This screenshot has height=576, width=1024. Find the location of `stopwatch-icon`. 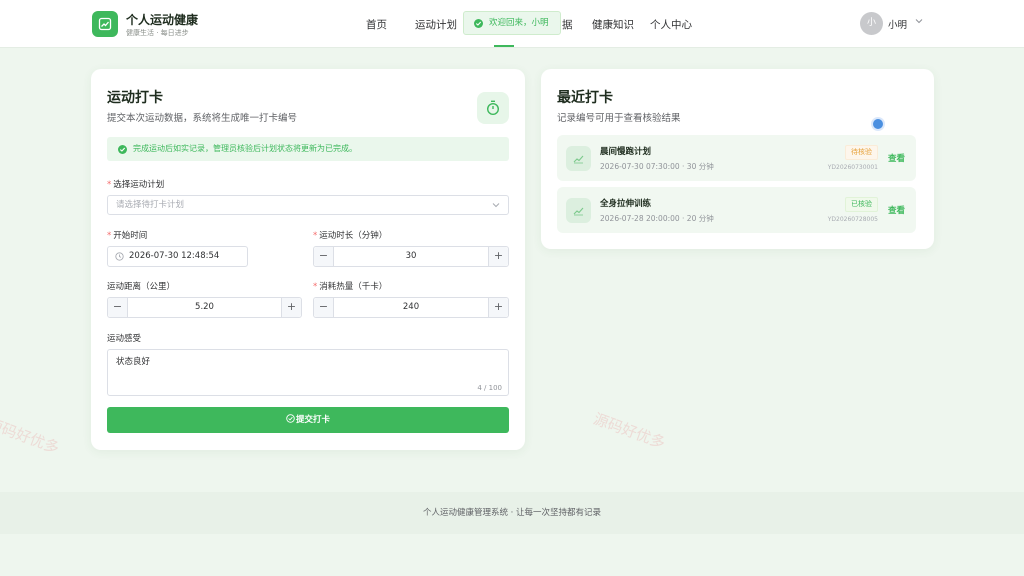

stopwatch-icon is located at coordinates (493, 108).